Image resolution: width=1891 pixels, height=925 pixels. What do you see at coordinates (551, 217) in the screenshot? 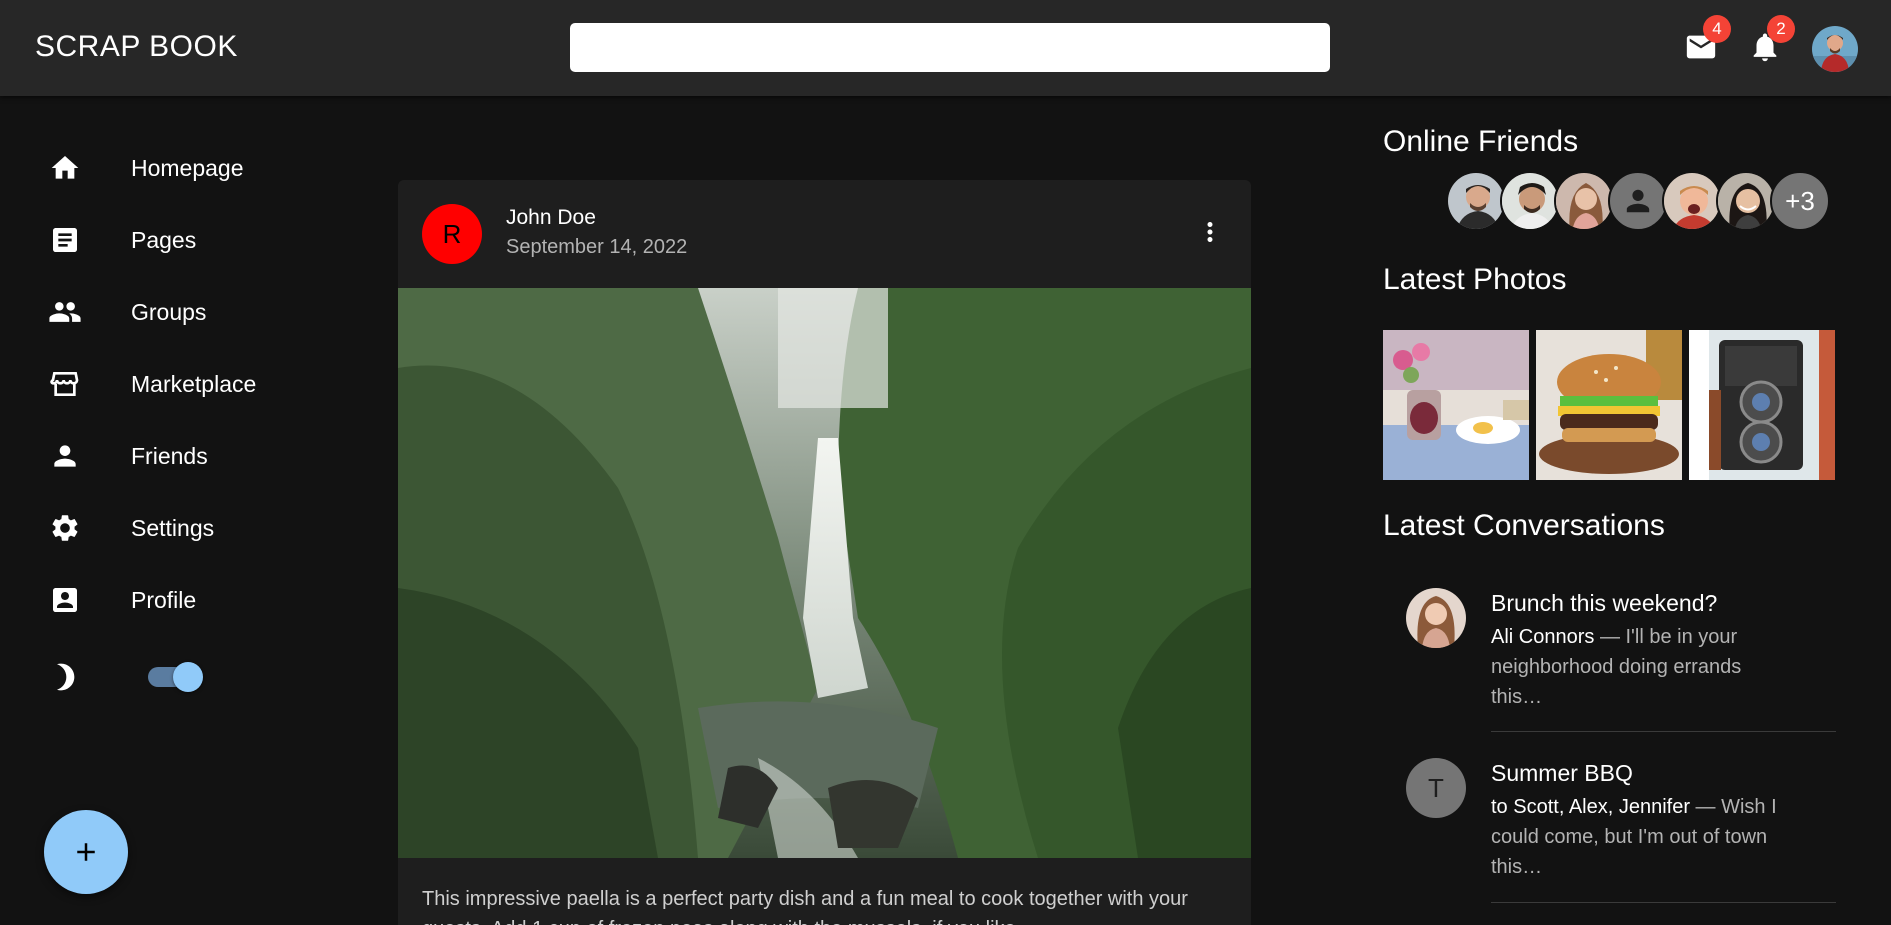
I see `post-author-name: John Doe` at bounding box center [551, 217].